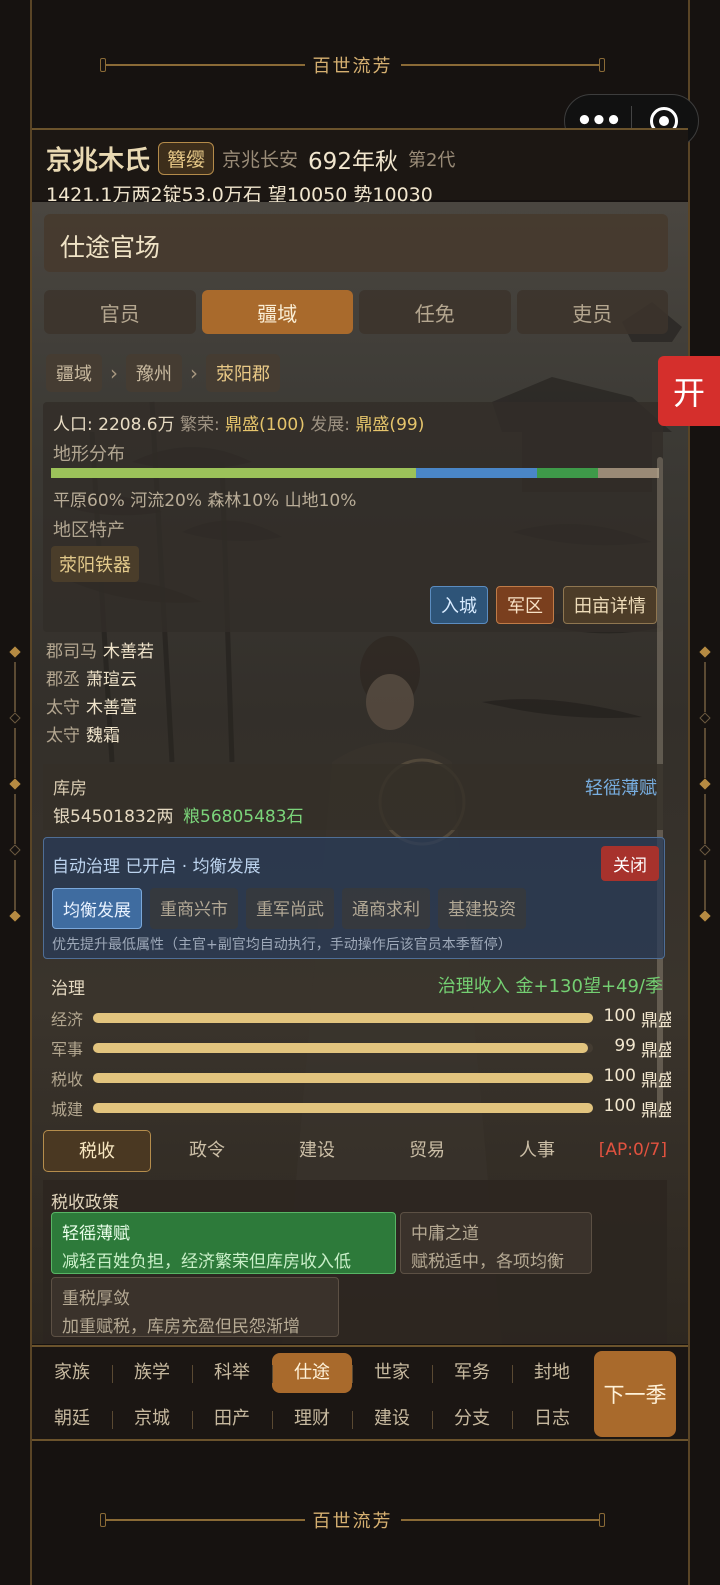  Describe the element at coordinates (68, 989) in the screenshot. I see `governance-label: 治理` at that location.